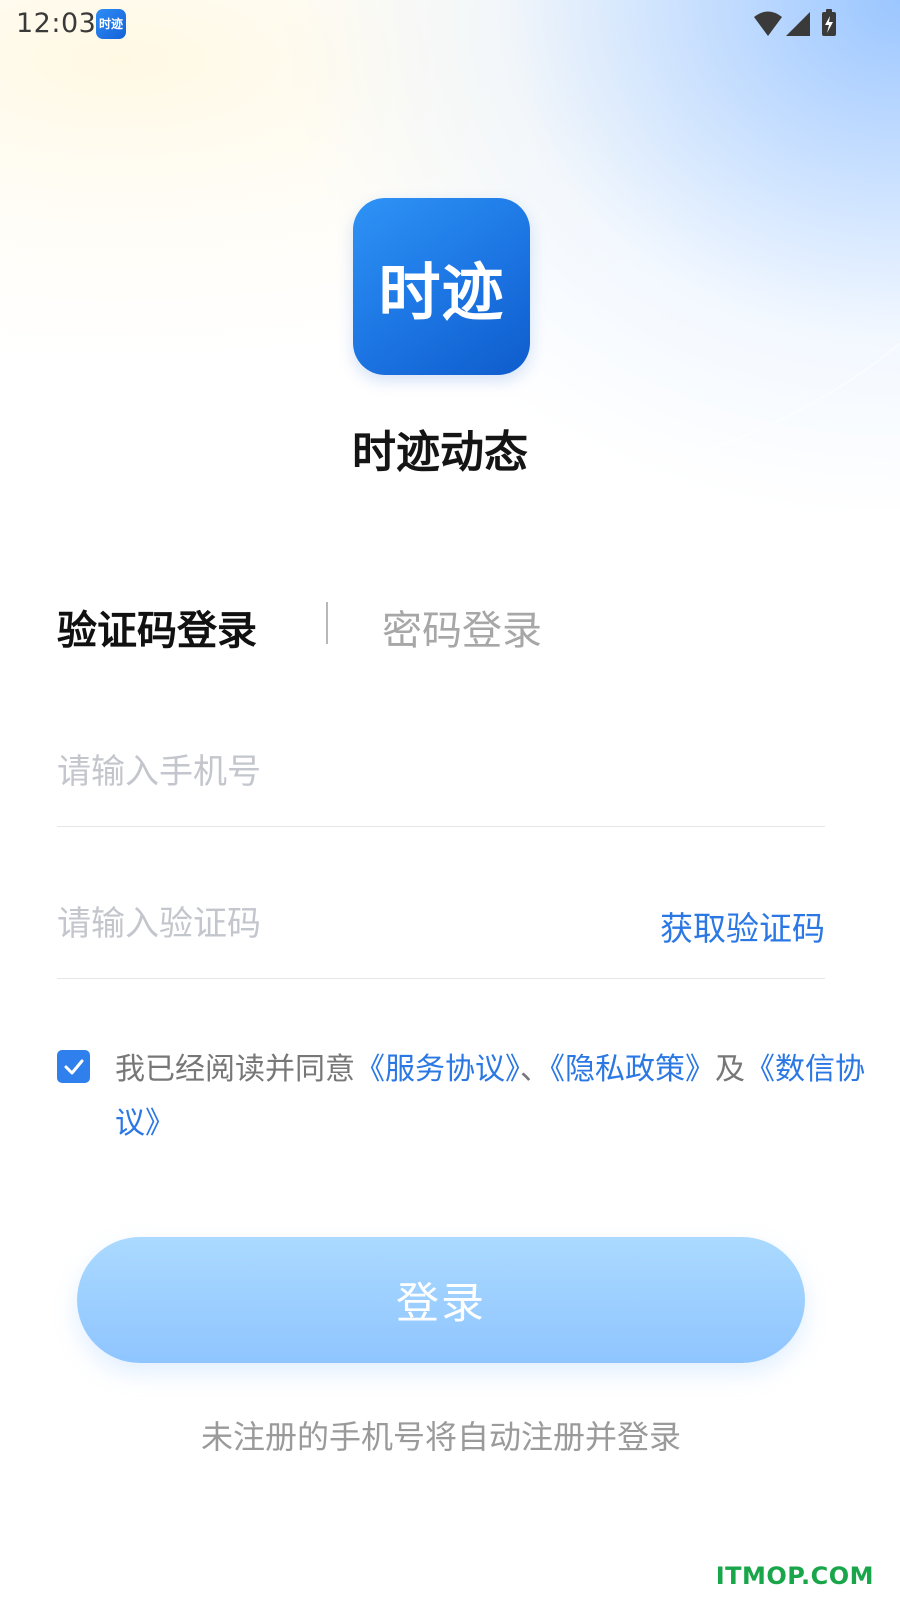 Image resolution: width=900 pixels, height=1600 pixels. Describe the element at coordinates (235, 1069) in the screenshot. I see `agreement-prefix: 我已经阅读并同意` at that location.